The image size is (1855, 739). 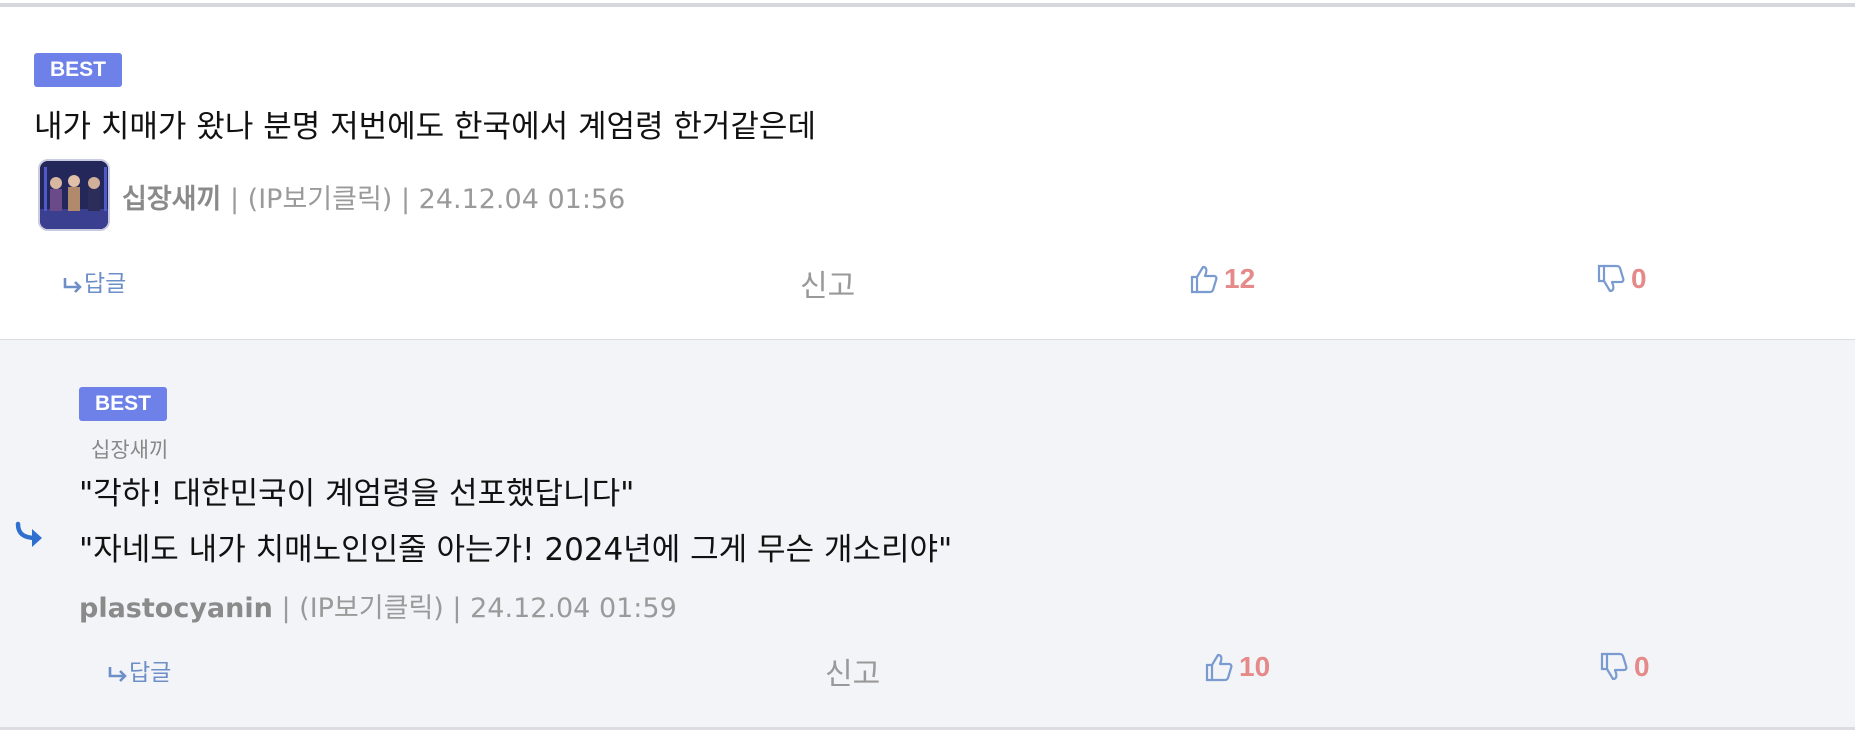 I want to click on comment-text: 내가 치매가 왔나 분명 저번에도 한국에서 계엄령 한거같은데, so click(x=425, y=127).